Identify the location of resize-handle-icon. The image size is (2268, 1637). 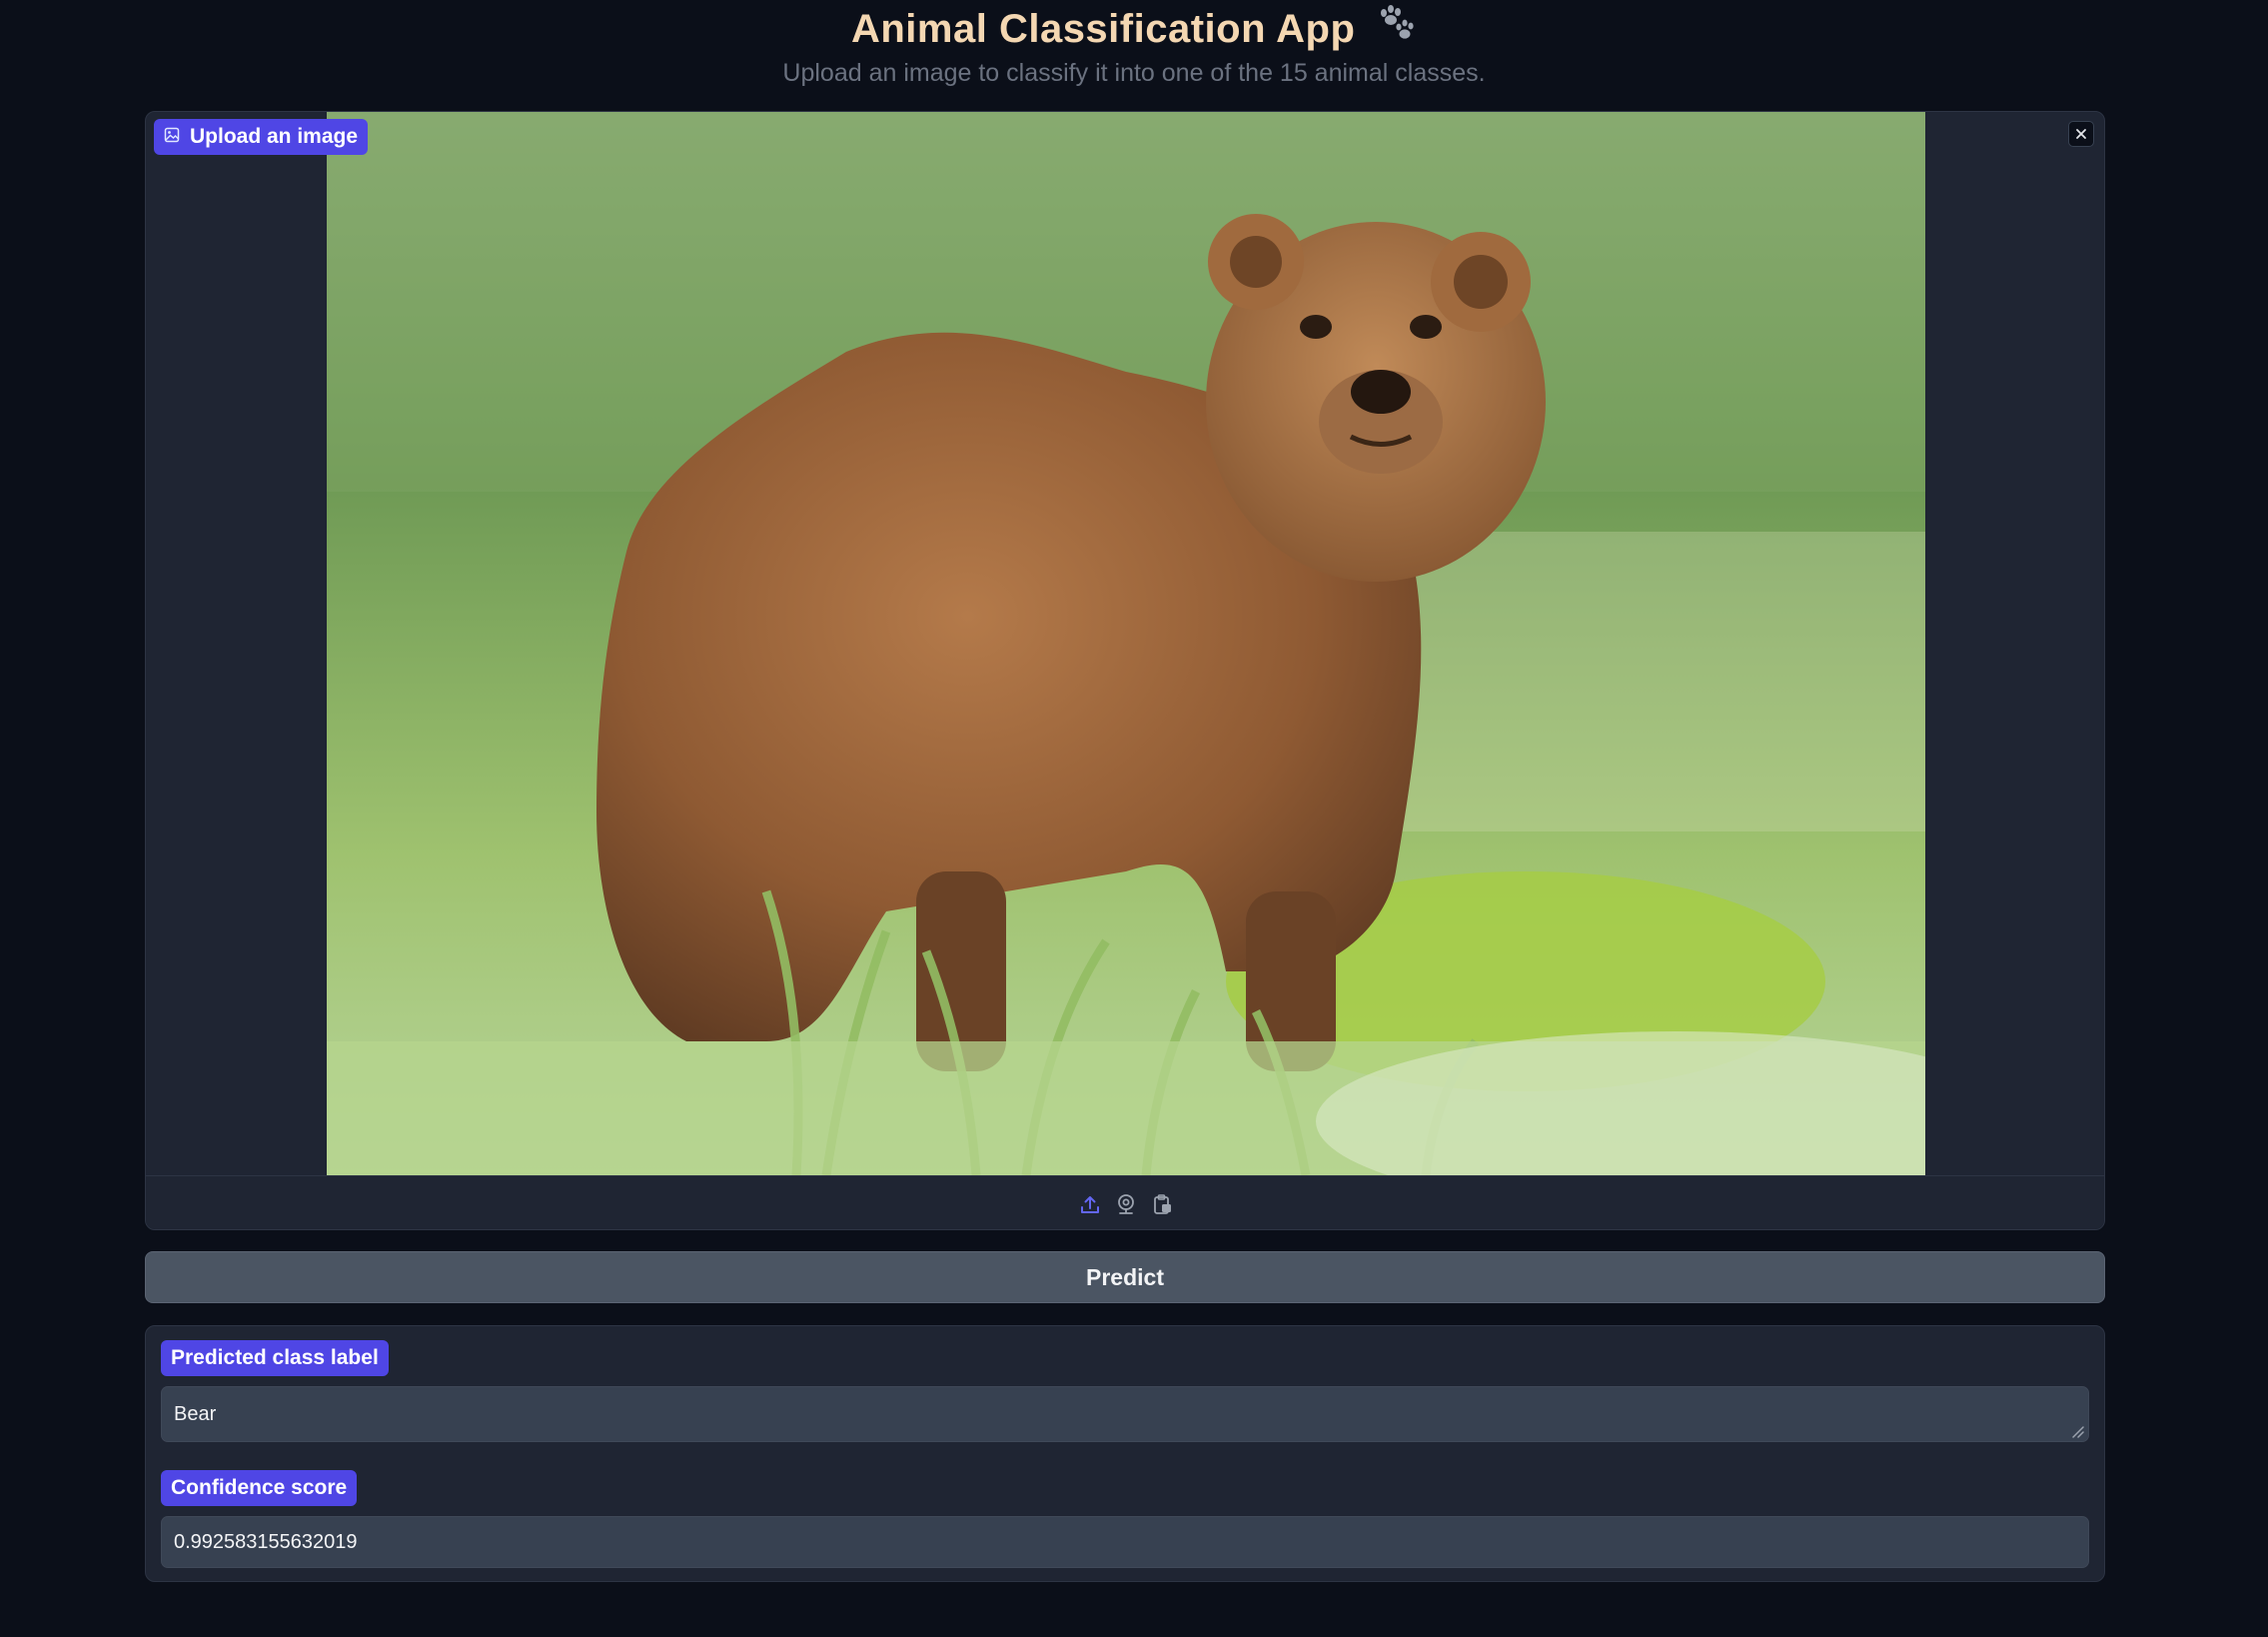
(2077, 1431).